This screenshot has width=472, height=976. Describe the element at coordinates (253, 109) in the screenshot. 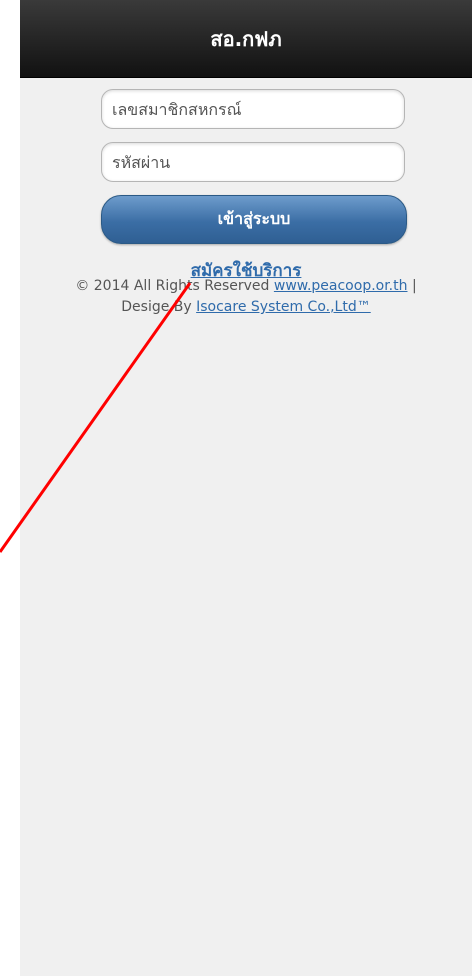

I see `member-id-input` at that location.